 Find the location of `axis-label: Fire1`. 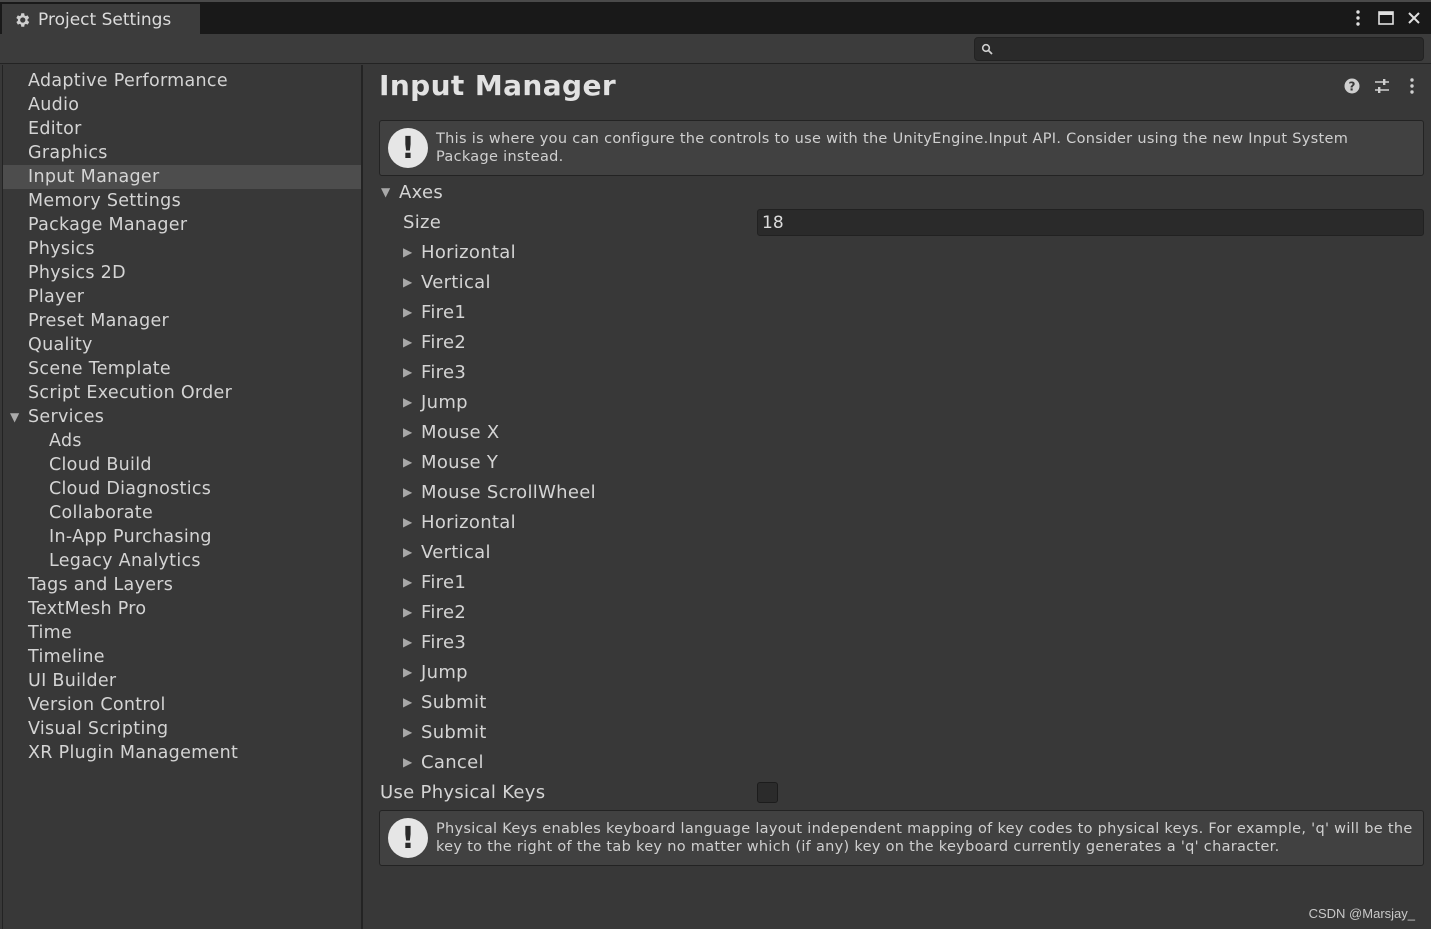

axis-label: Fire1 is located at coordinates (444, 312).